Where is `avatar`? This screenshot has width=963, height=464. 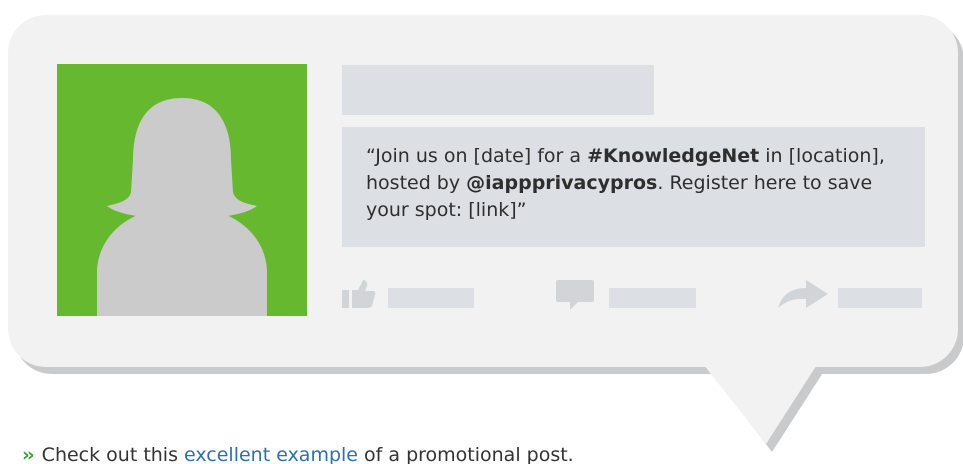 avatar is located at coordinates (182, 190).